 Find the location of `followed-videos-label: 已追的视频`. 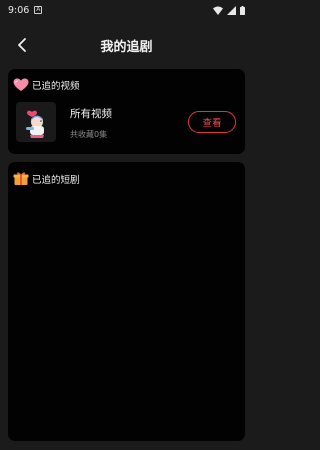

followed-videos-label: 已追的视频 is located at coordinates (56, 86).